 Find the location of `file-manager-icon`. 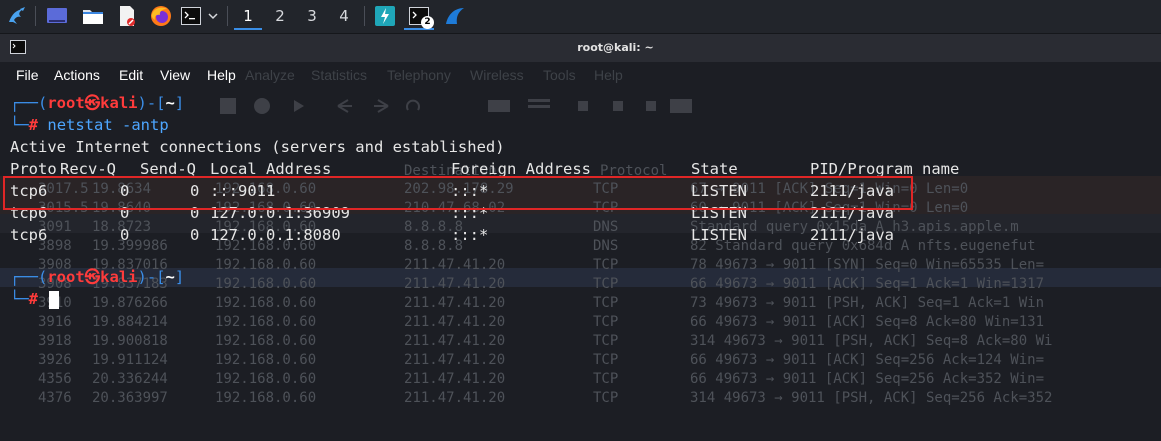

file-manager-icon is located at coordinates (93, 16).